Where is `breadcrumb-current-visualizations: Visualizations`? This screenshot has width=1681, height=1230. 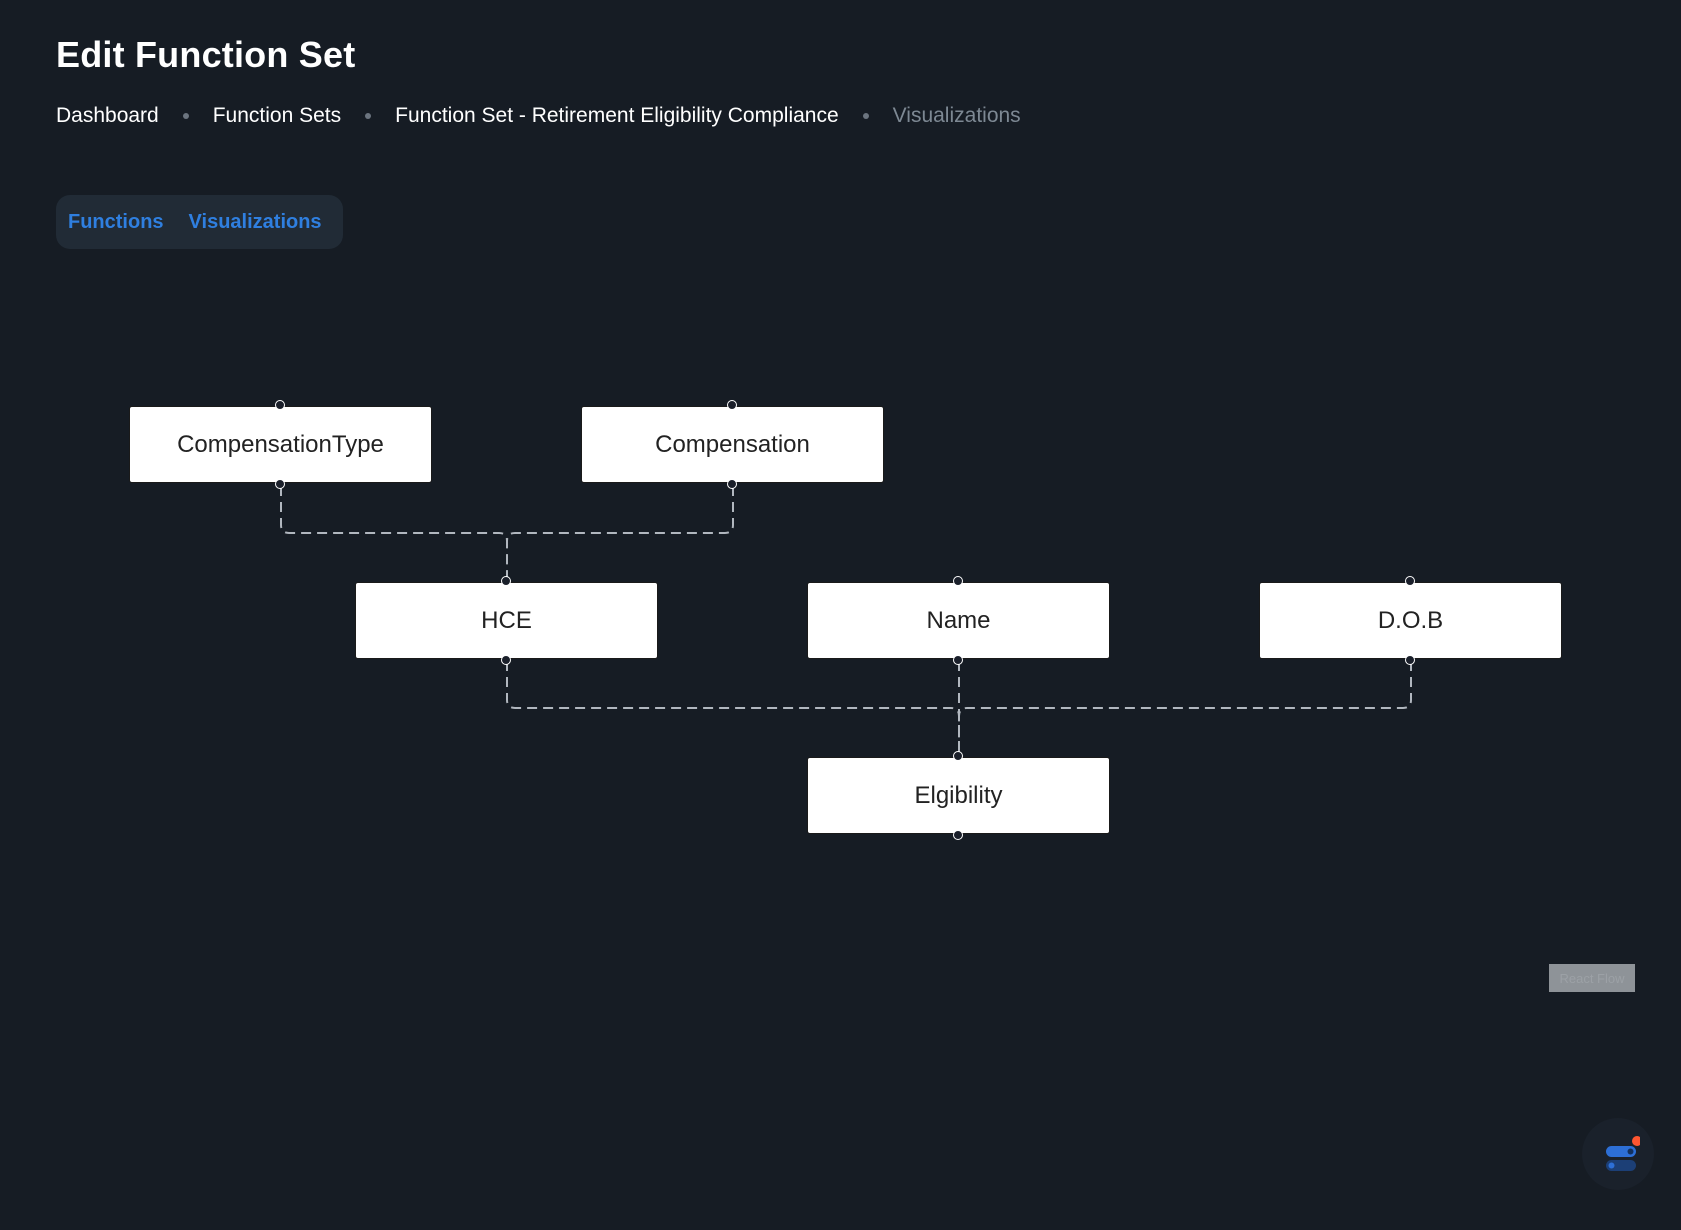 breadcrumb-current-visualizations: Visualizations is located at coordinates (956, 115).